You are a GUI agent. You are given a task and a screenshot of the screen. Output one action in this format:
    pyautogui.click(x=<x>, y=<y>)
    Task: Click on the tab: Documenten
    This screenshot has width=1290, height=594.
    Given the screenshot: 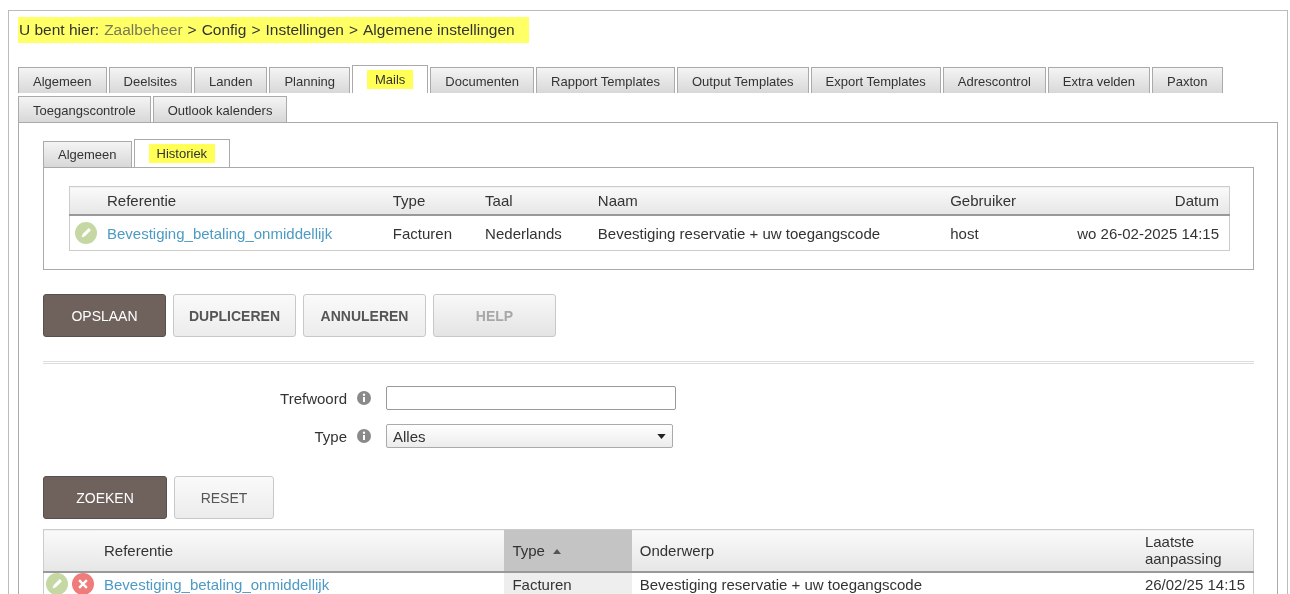 What is the action you would take?
    pyautogui.click(x=482, y=80)
    